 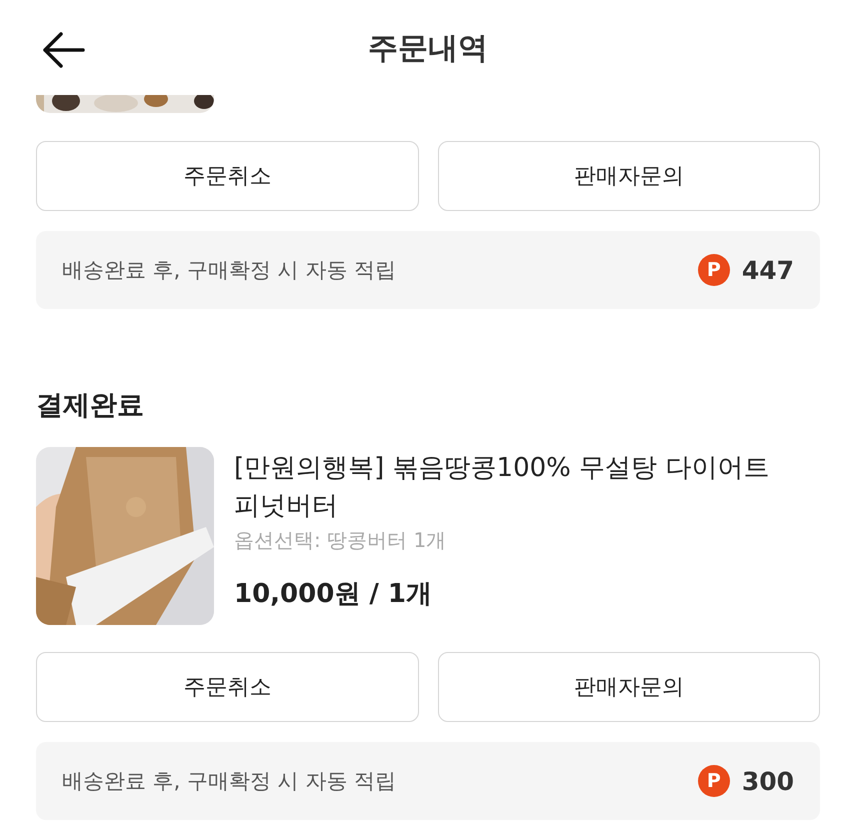 I want to click on page-title: 주문내역, so click(x=428, y=49).